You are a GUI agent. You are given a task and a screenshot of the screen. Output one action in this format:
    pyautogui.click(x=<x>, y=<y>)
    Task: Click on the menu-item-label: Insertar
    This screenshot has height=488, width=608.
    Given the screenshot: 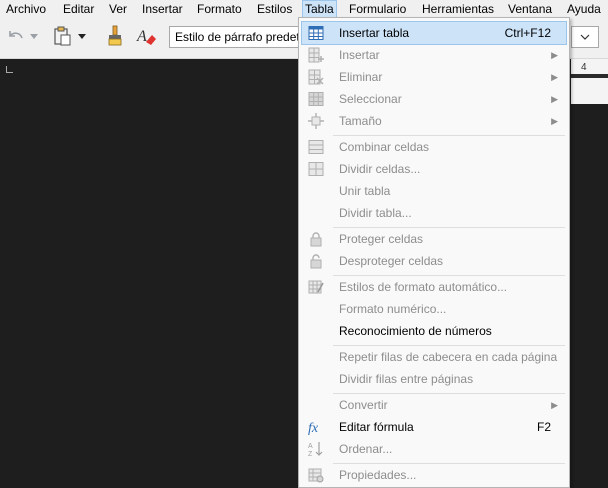 What is the action you would take?
    pyautogui.click(x=359, y=55)
    